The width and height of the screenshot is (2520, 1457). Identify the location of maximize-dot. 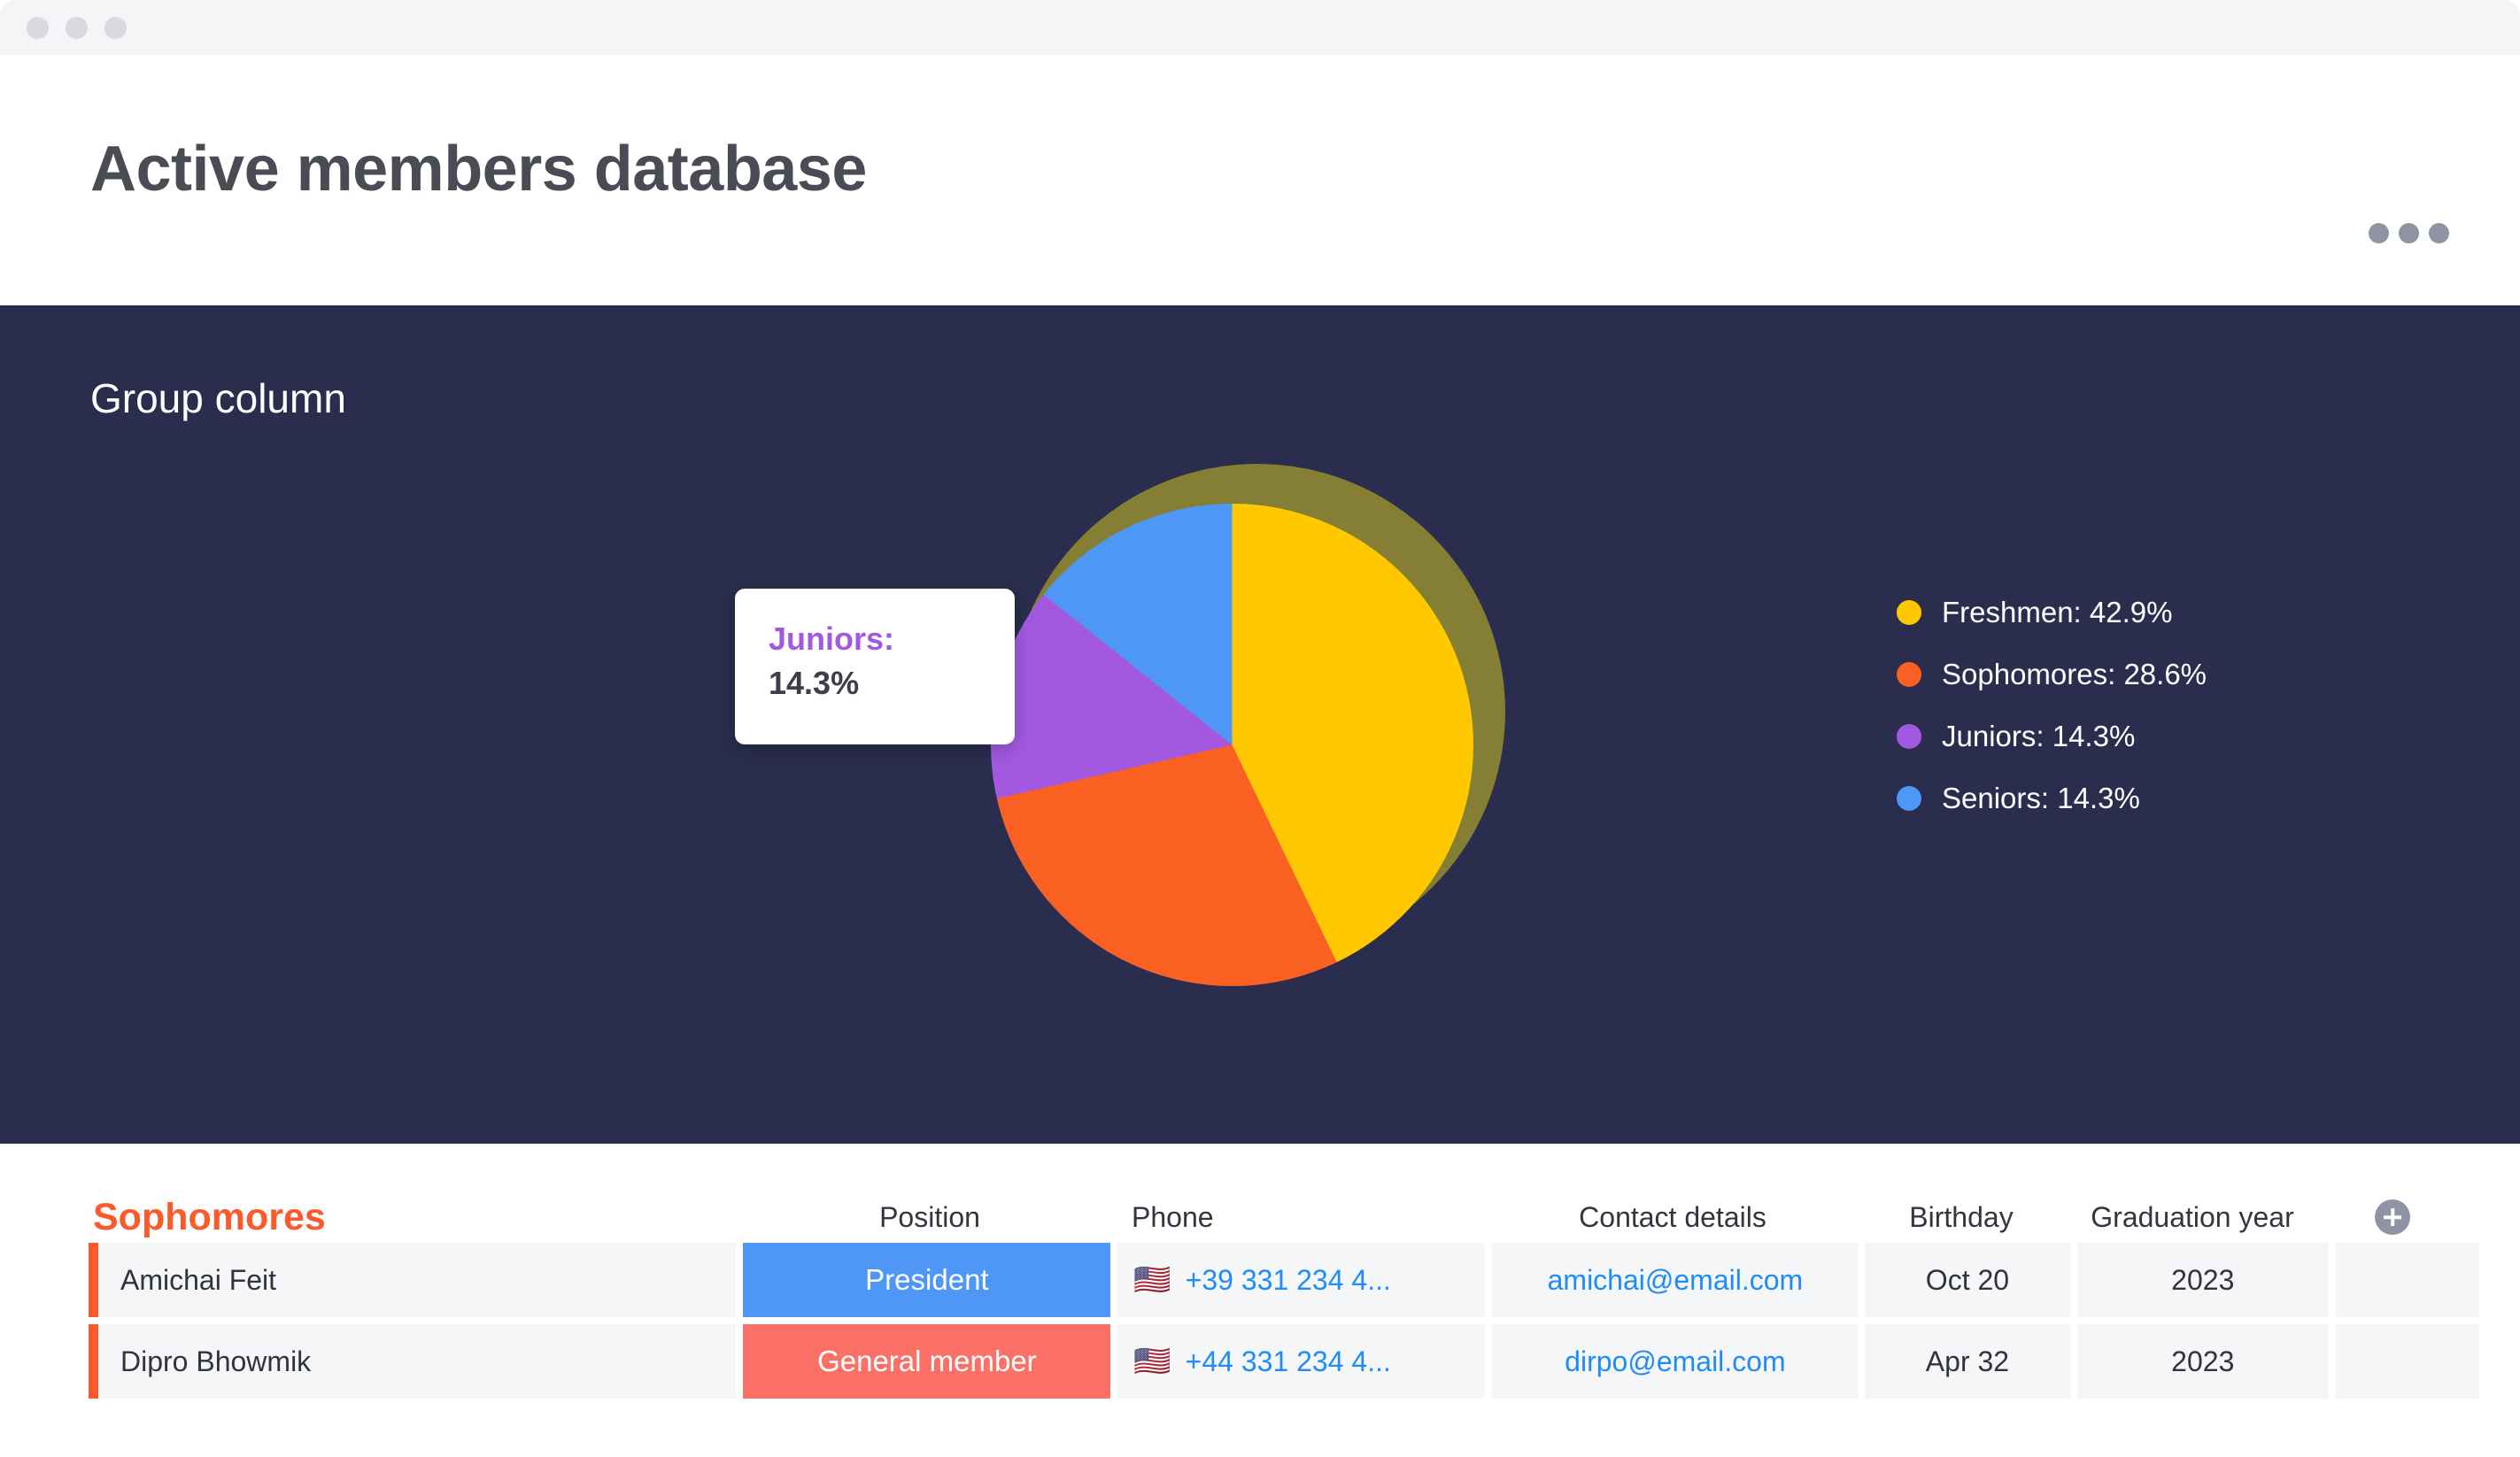
(115, 27).